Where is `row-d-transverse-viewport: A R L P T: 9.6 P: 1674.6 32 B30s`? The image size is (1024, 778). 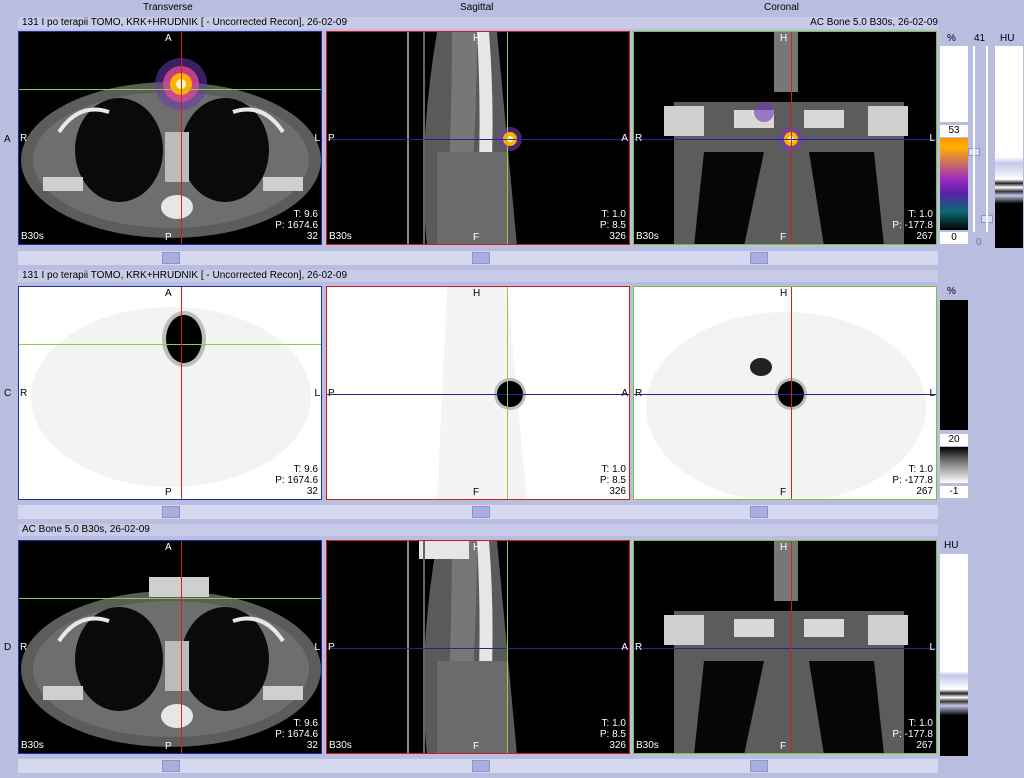
row-d-transverse-viewport: A R L P T: 9.6 P: 1674.6 32 B30s is located at coordinates (170, 647).